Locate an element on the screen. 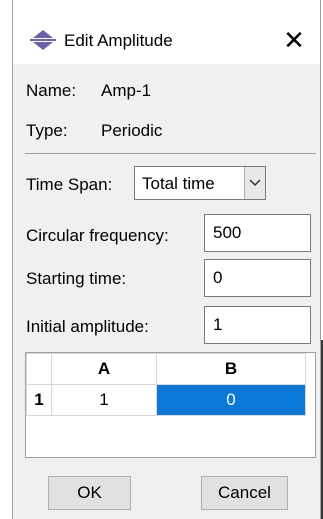 The image size is (323, 519). column-header-b: B is located at coordinates (231, 369).